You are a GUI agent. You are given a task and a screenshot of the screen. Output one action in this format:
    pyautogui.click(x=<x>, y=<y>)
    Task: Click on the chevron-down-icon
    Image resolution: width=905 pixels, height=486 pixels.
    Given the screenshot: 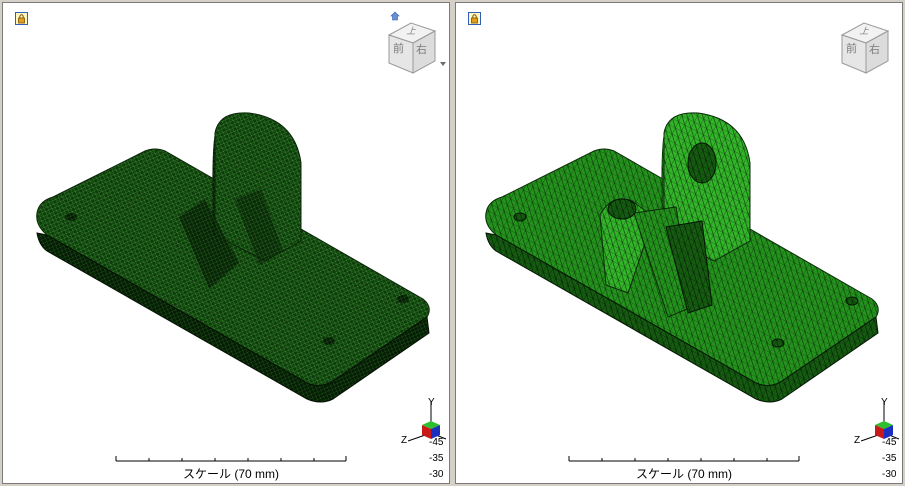 What is the action you would take?
    pyautogui.click(x=443, y=64)
    